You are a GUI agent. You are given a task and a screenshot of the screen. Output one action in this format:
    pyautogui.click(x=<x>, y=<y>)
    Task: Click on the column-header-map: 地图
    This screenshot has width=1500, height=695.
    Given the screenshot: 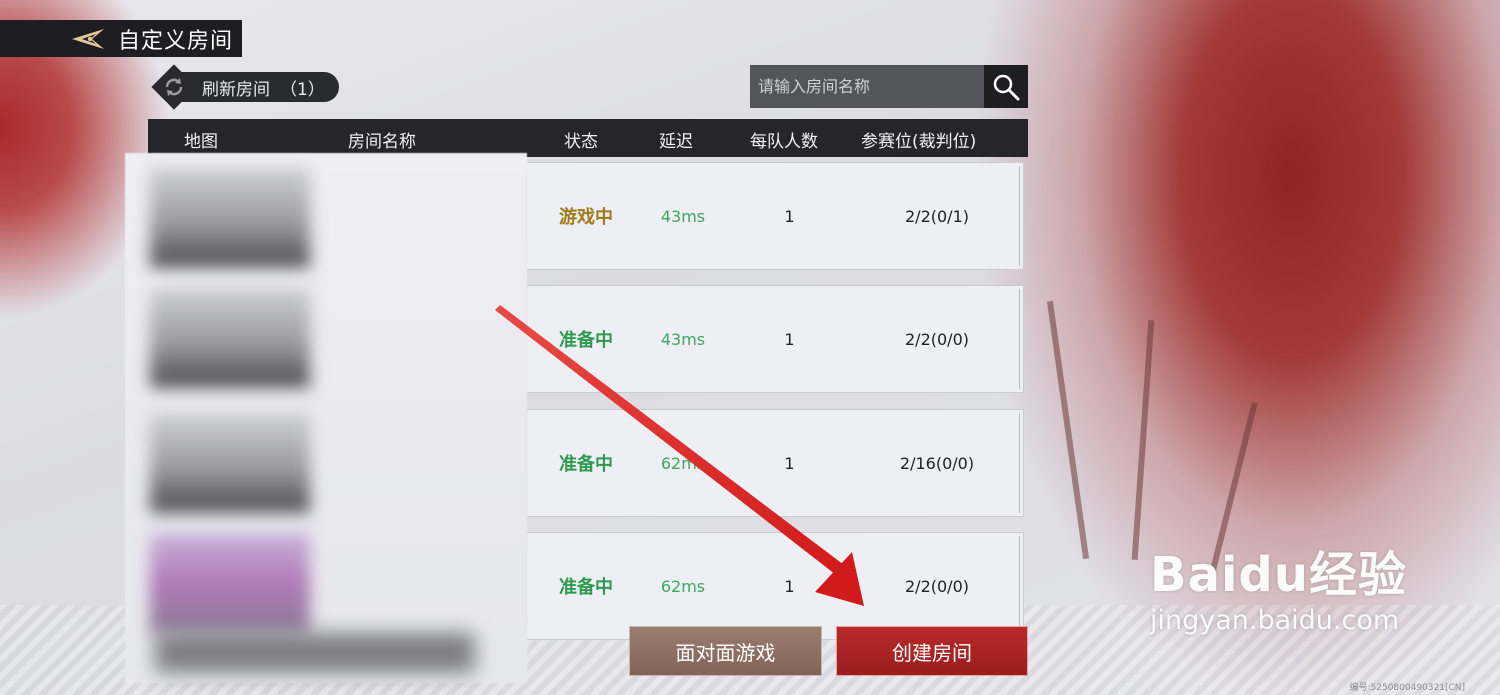 What is the action you would take?
    pyautogui.click(x=201, y=142)
    